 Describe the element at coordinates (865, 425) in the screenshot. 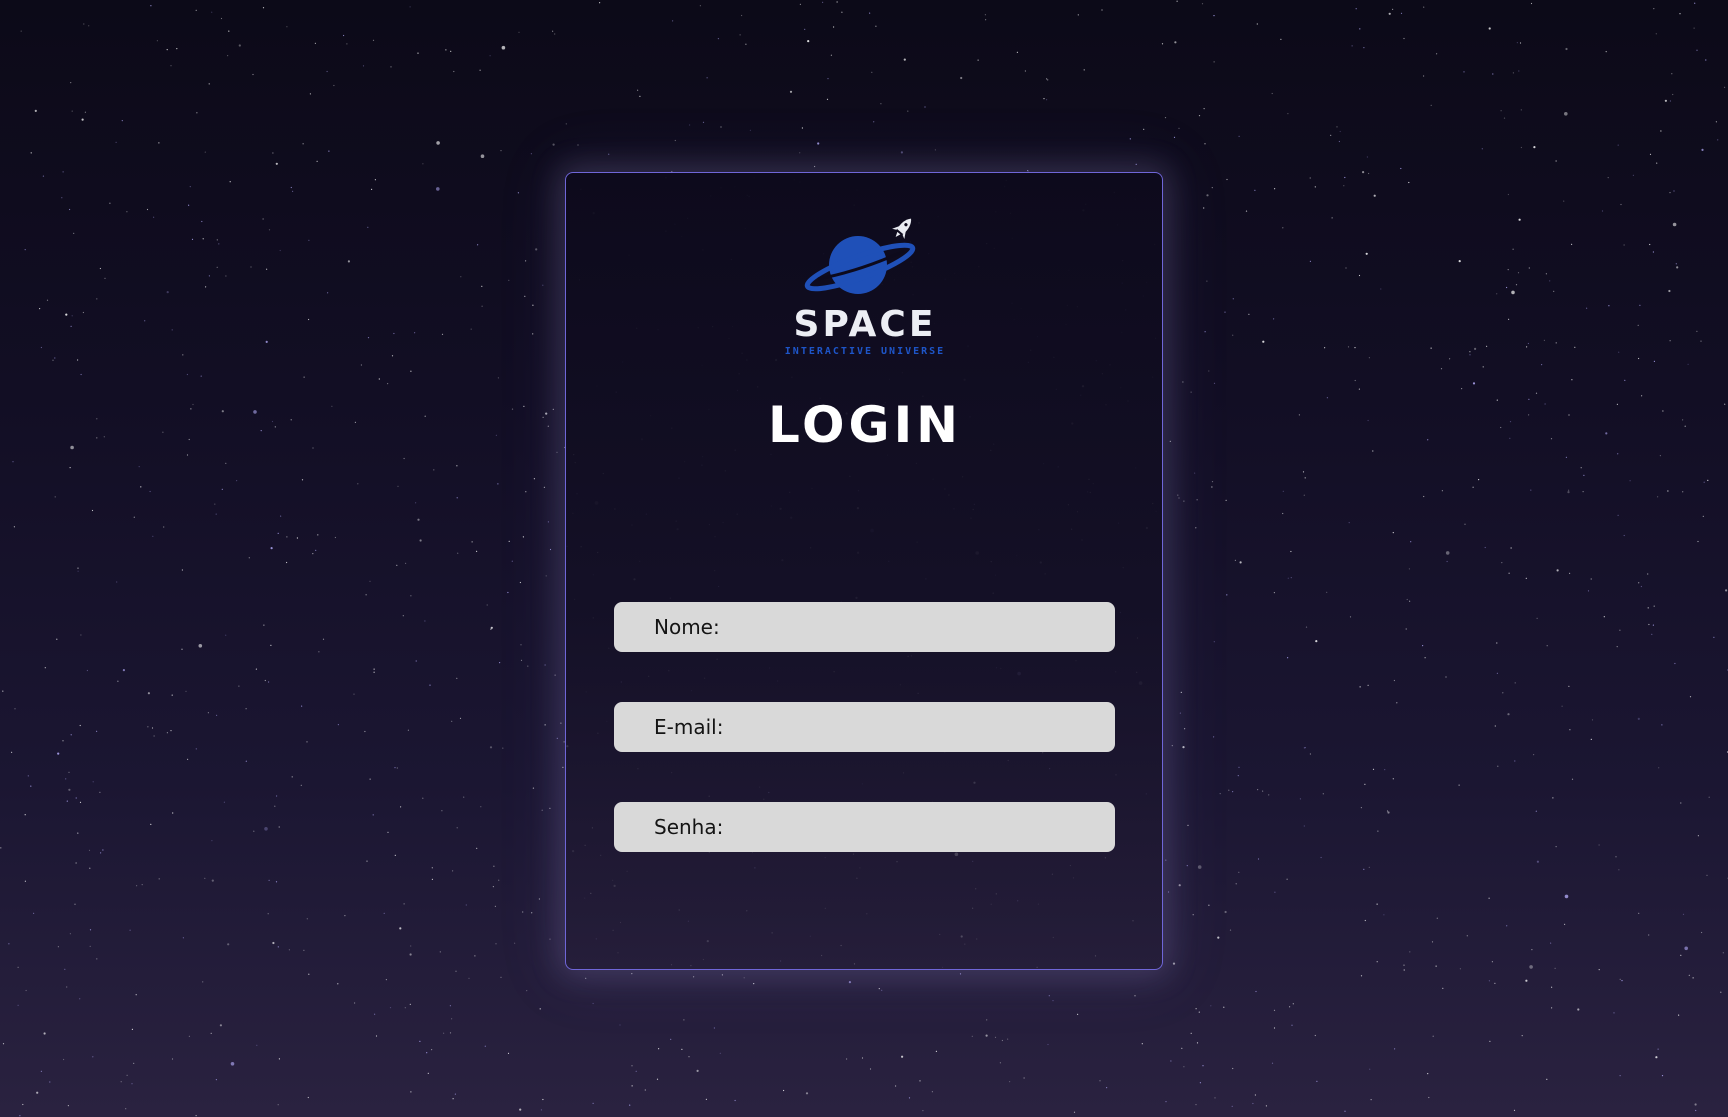

I see `page-title: LOGIN` at that location.